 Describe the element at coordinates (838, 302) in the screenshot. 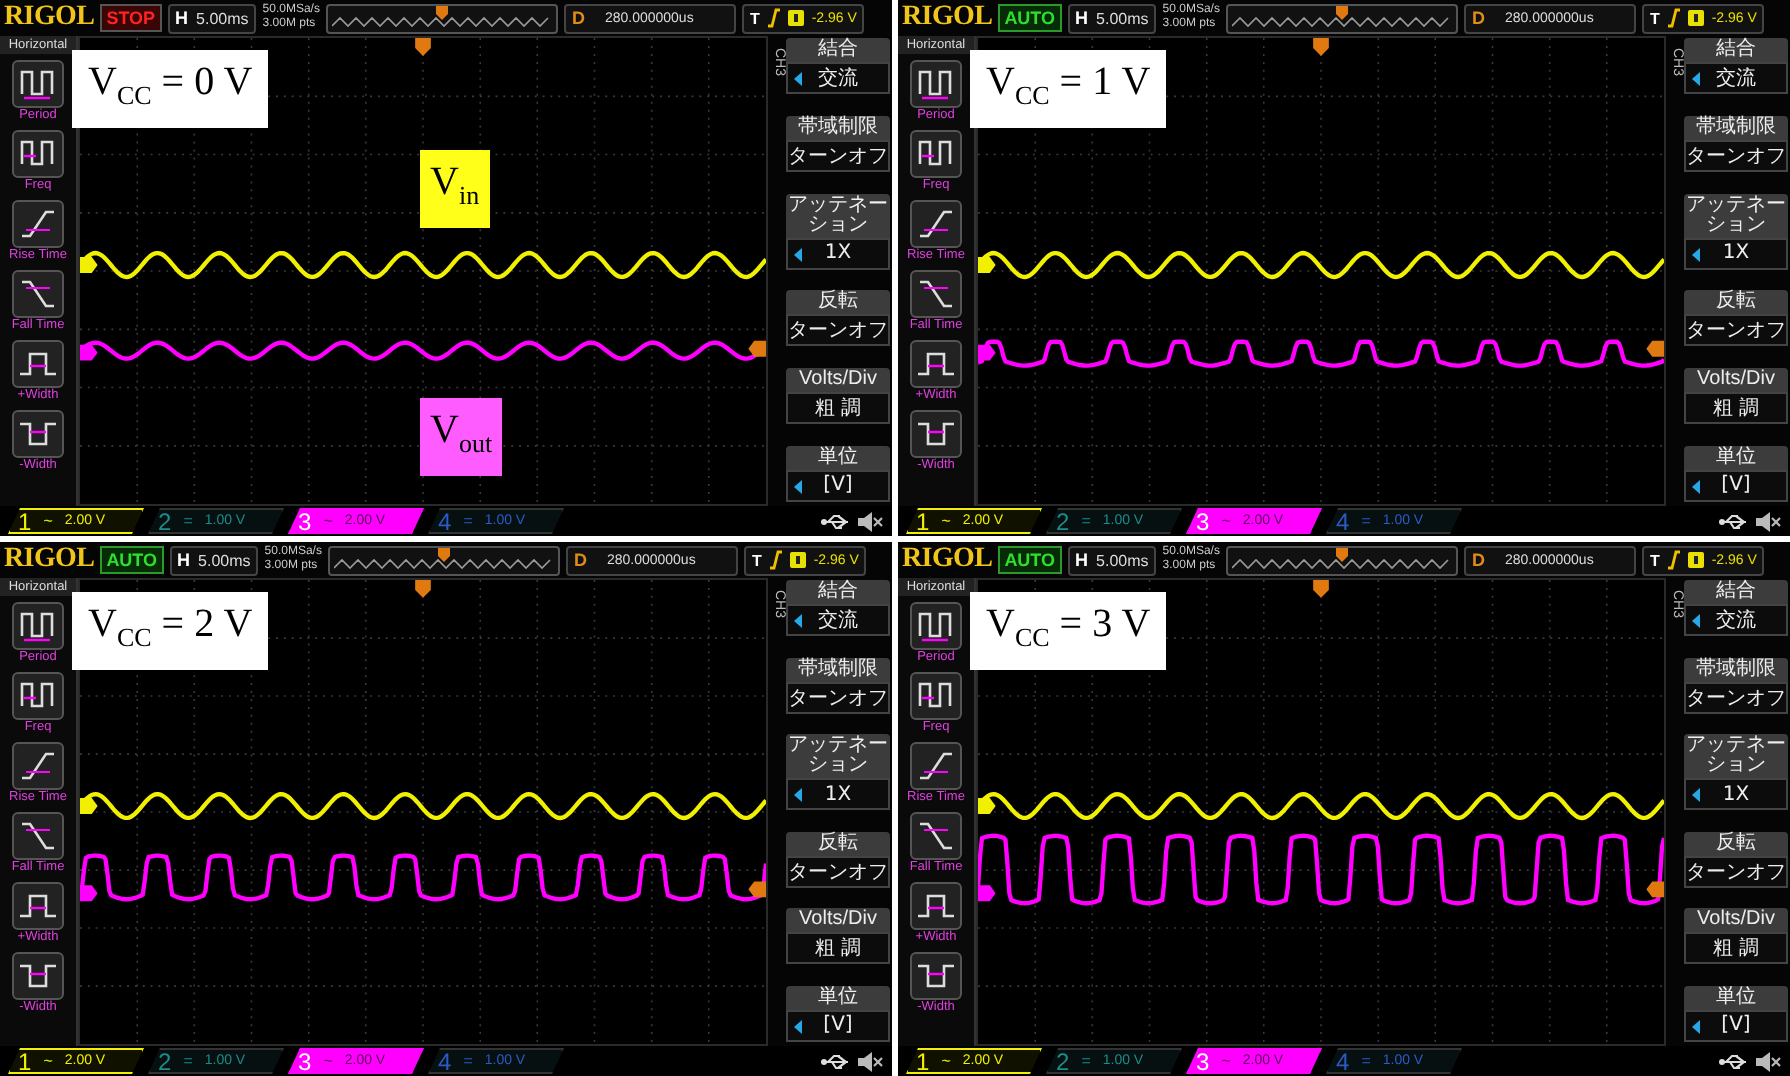

I see `menu-title: 反転` at that location.